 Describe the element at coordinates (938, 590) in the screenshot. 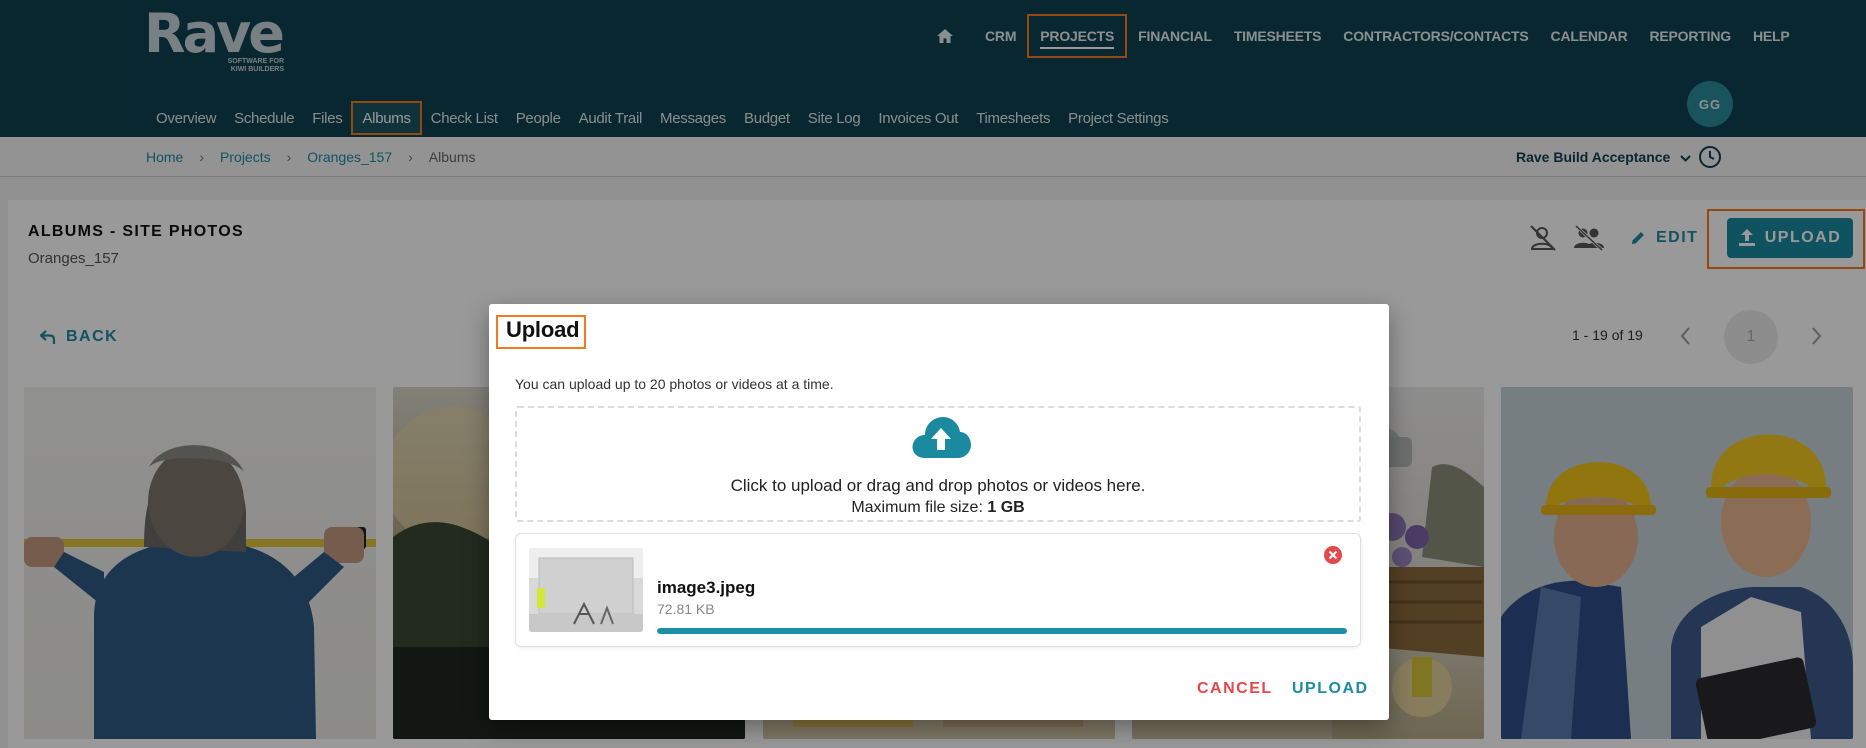

I see `upload-file-item: image3.jpeg 72.81 KB` at that location.